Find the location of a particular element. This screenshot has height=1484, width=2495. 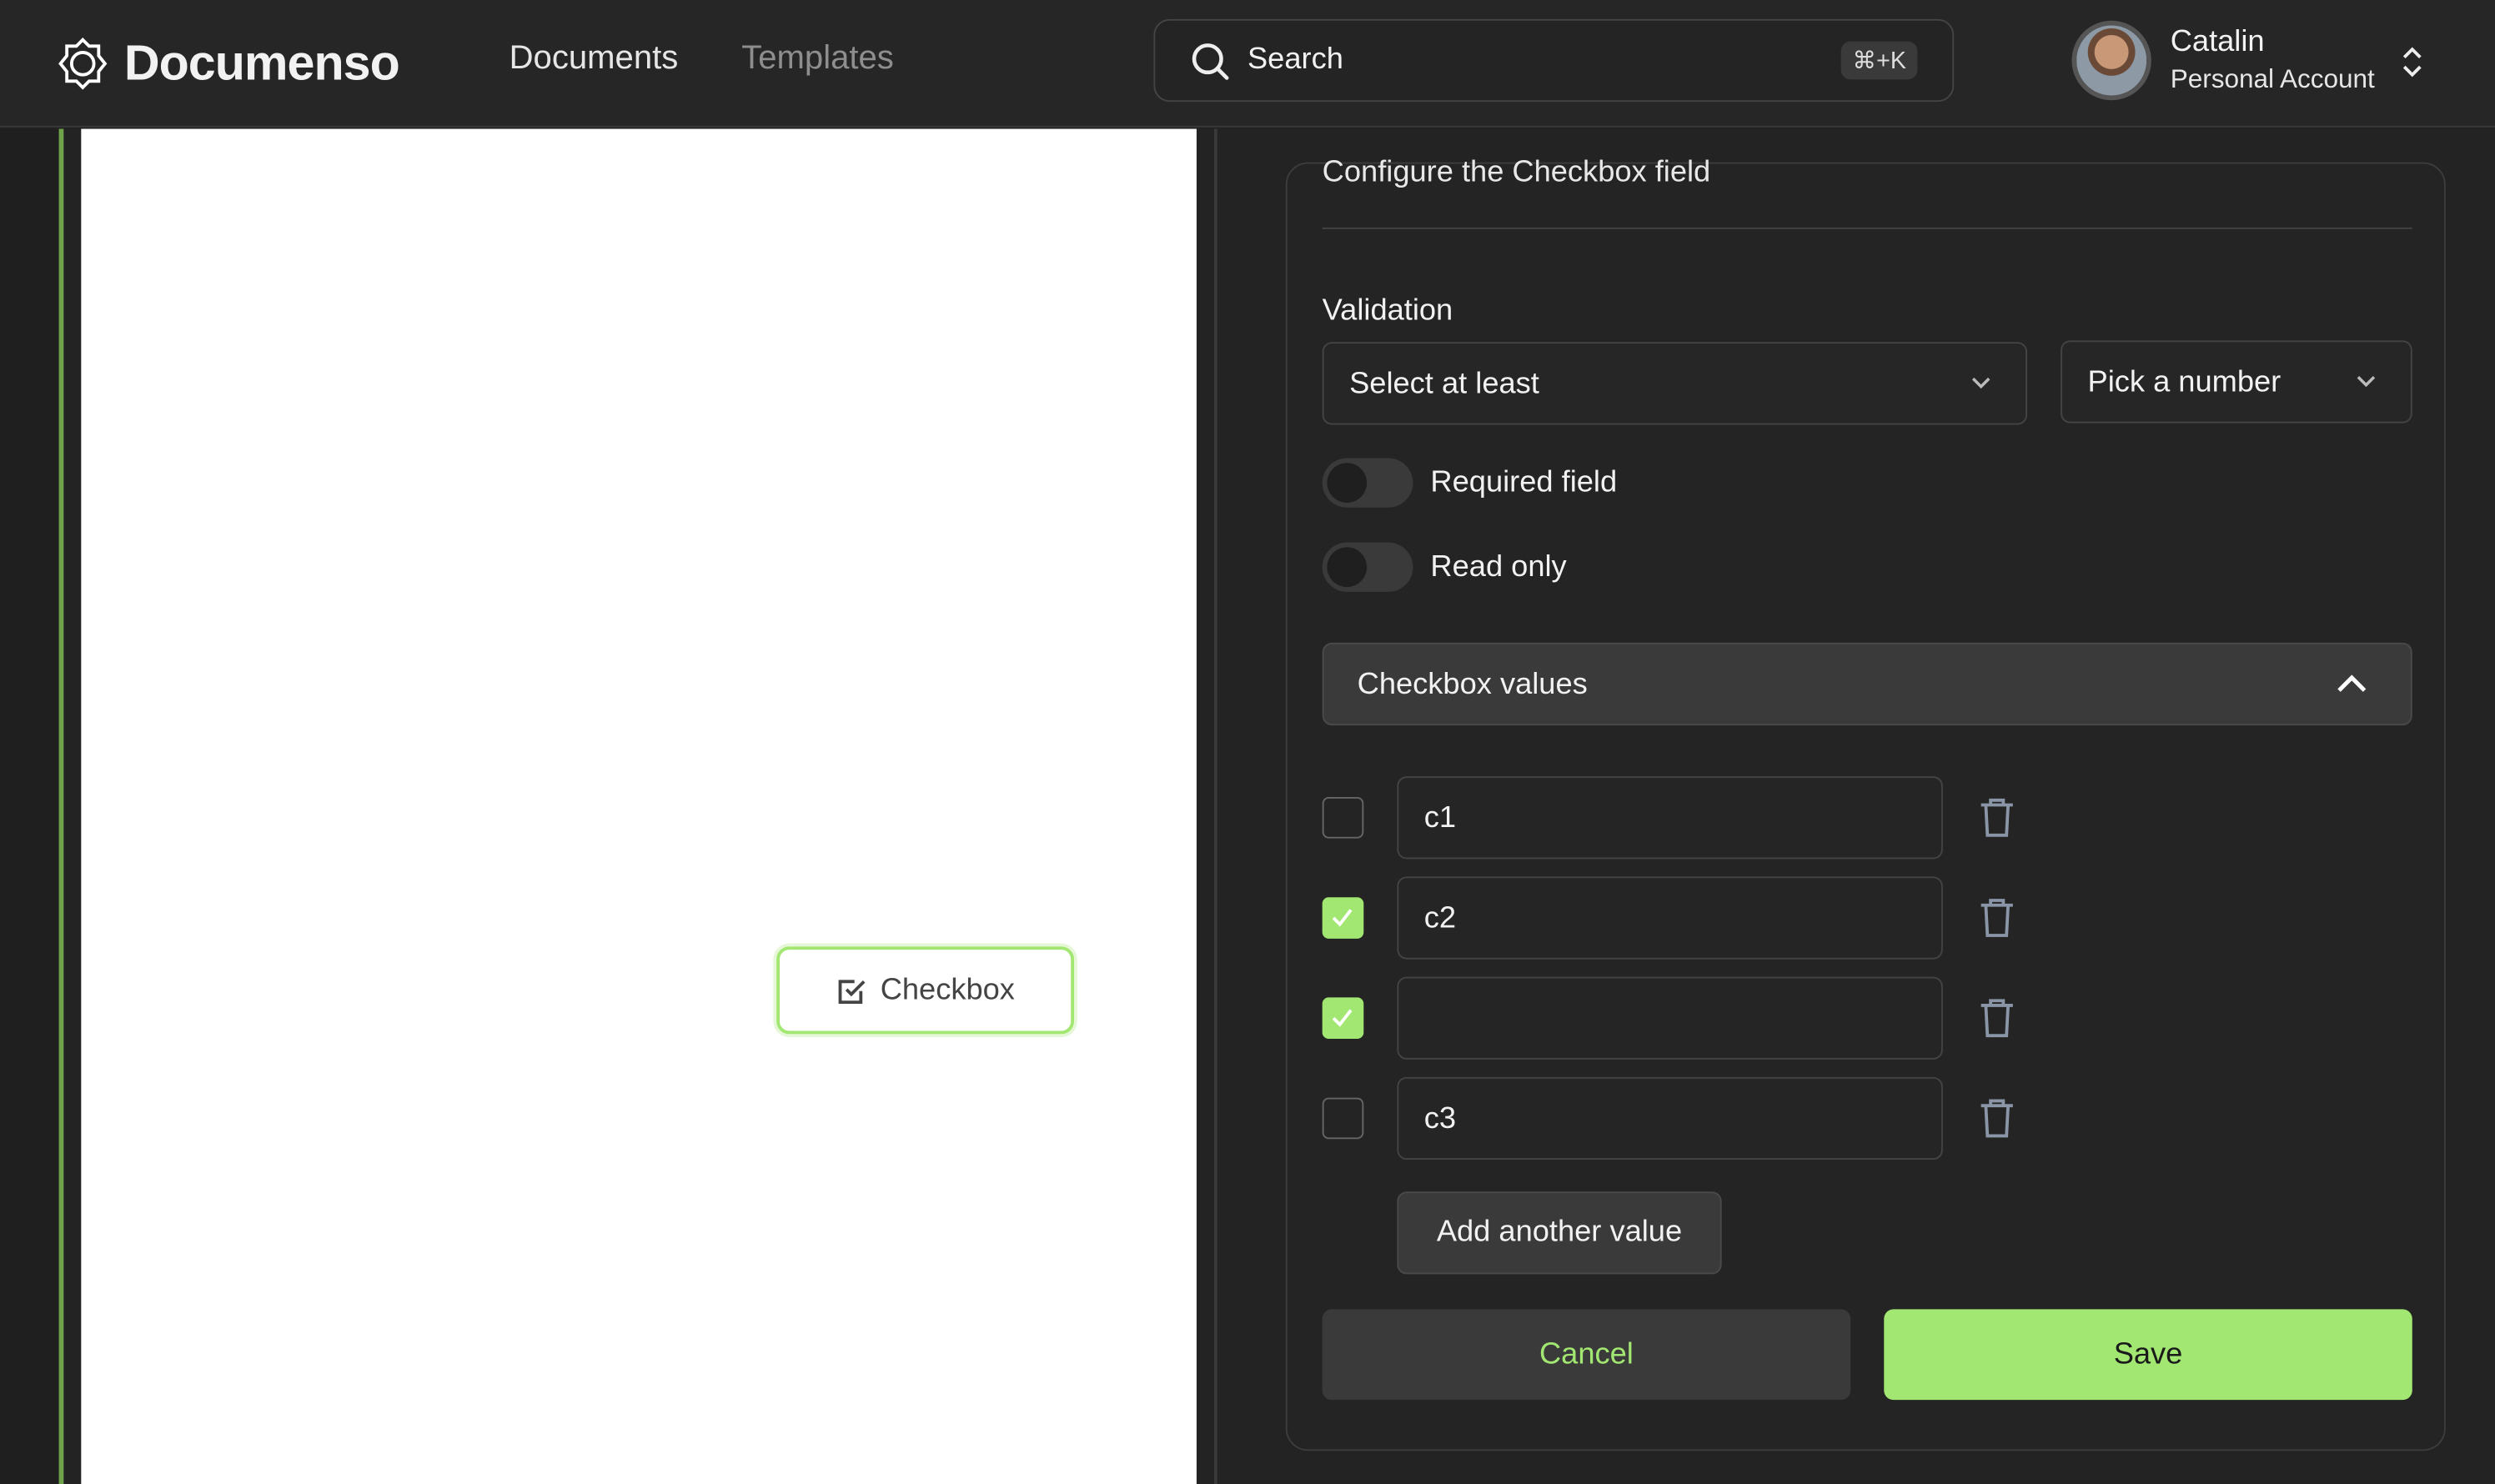

cancel-button: Cancel is located at coordinates (1586, 1355).